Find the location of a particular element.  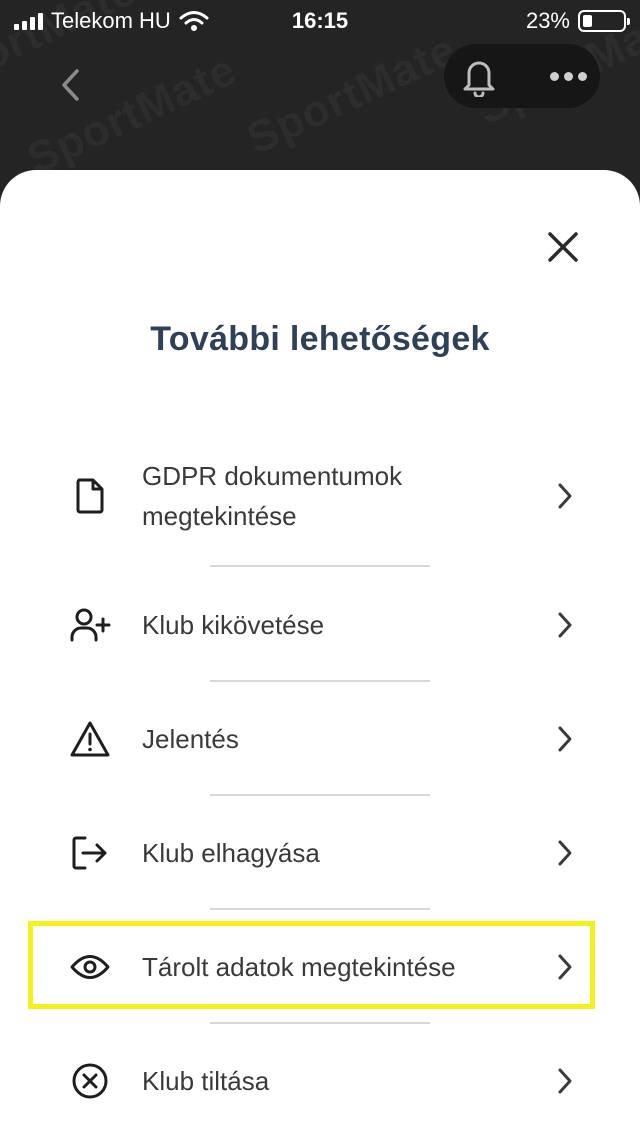

notifications-button is located at coordinates (479, 76).